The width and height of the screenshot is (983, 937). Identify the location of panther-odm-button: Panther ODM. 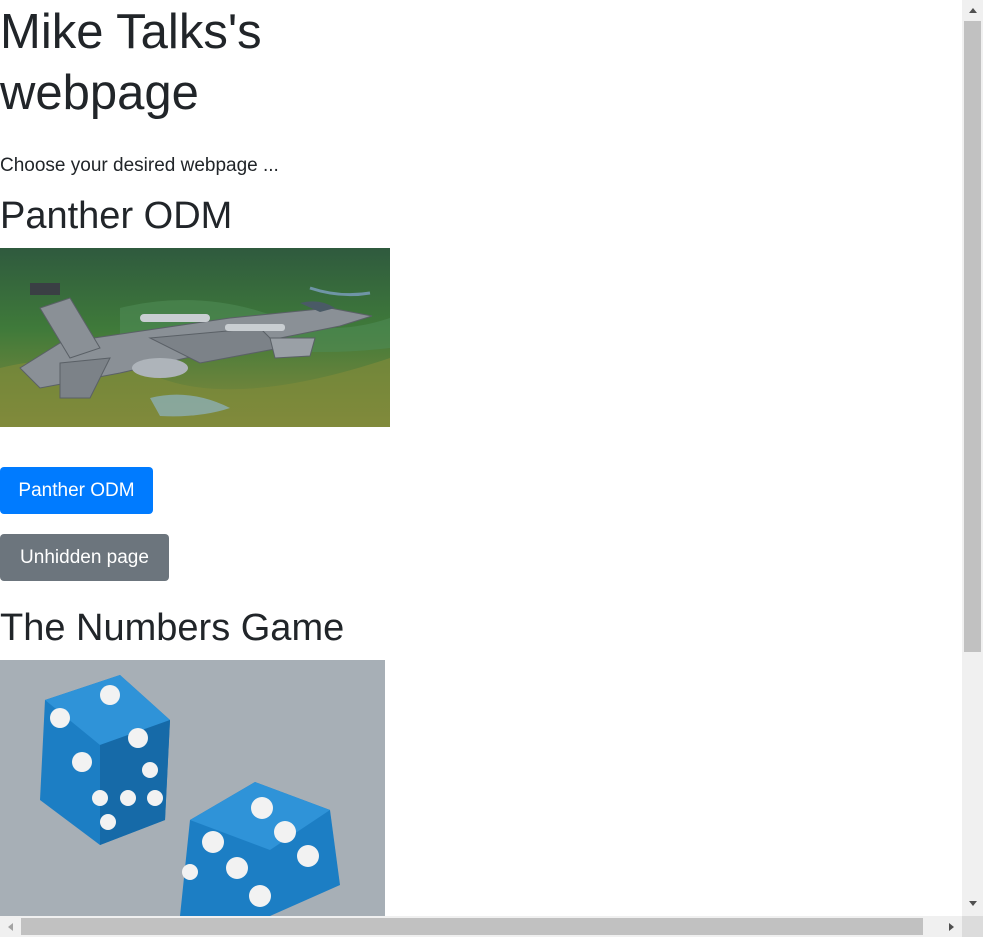
(76, 490).